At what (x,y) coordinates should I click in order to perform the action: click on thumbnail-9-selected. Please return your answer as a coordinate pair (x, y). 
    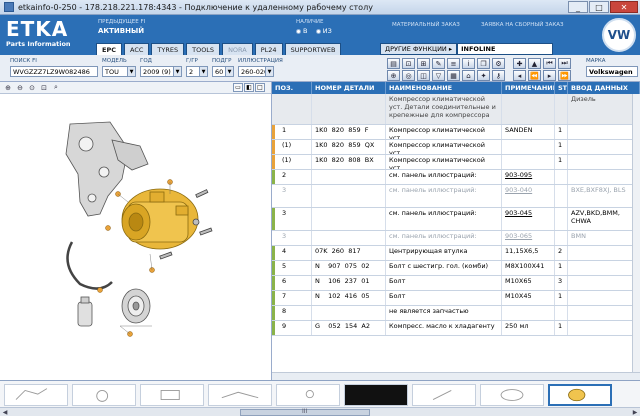
    Looking at the image, I should click on (580, 395).